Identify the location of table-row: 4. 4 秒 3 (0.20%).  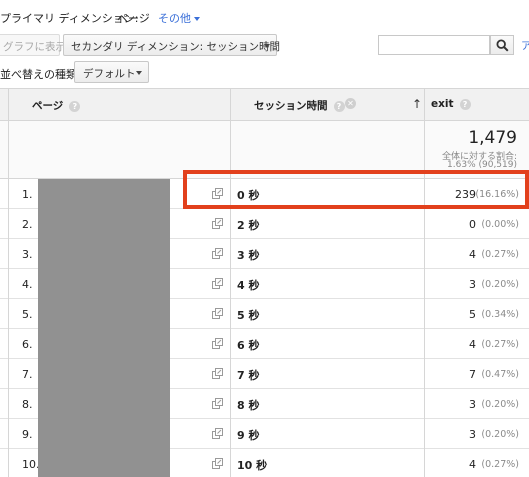
(264, 284).